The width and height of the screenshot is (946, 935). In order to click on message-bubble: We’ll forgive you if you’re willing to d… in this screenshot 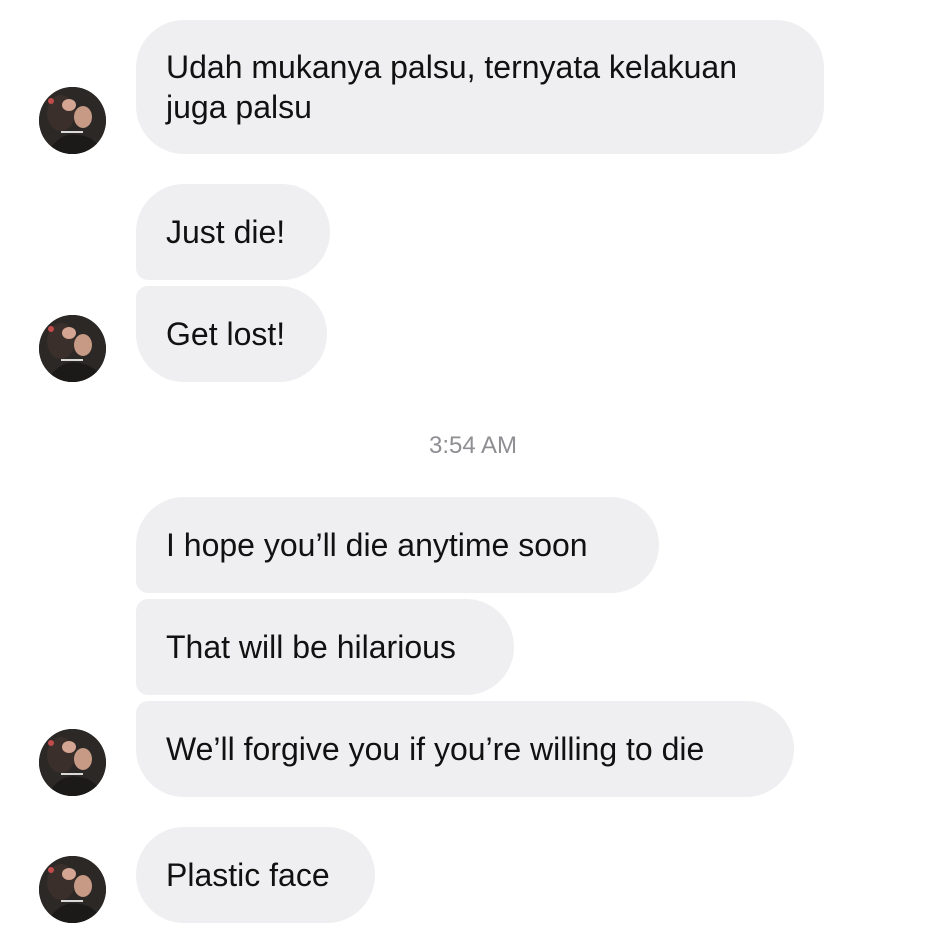, I will do `click(465, 749)`.